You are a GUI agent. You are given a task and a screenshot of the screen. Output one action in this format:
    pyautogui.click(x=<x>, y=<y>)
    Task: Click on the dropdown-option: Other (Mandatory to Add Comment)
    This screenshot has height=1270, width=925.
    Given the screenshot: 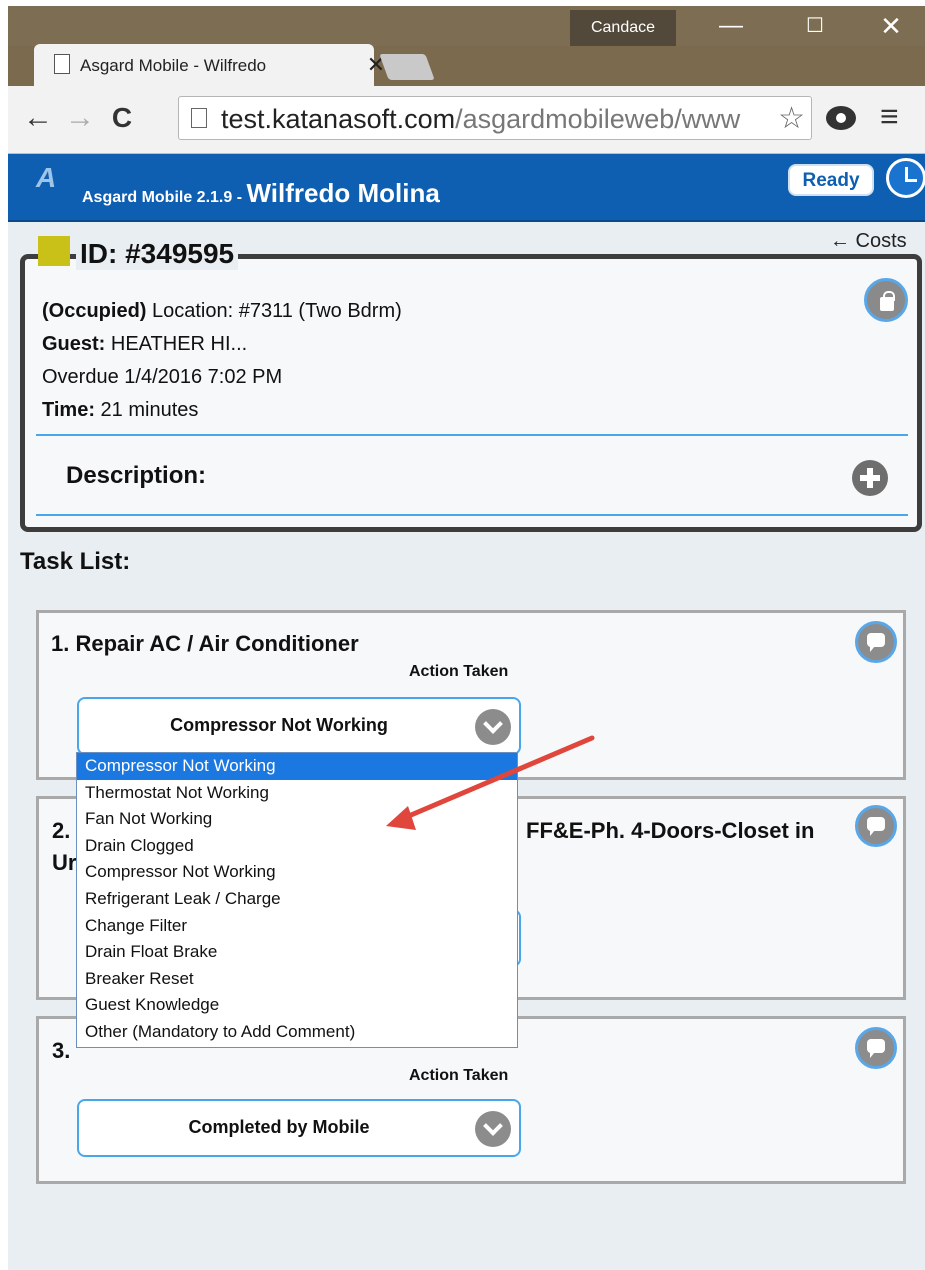 What is the action you would take?
    pyautogui.click(x=297, y=1032)
    